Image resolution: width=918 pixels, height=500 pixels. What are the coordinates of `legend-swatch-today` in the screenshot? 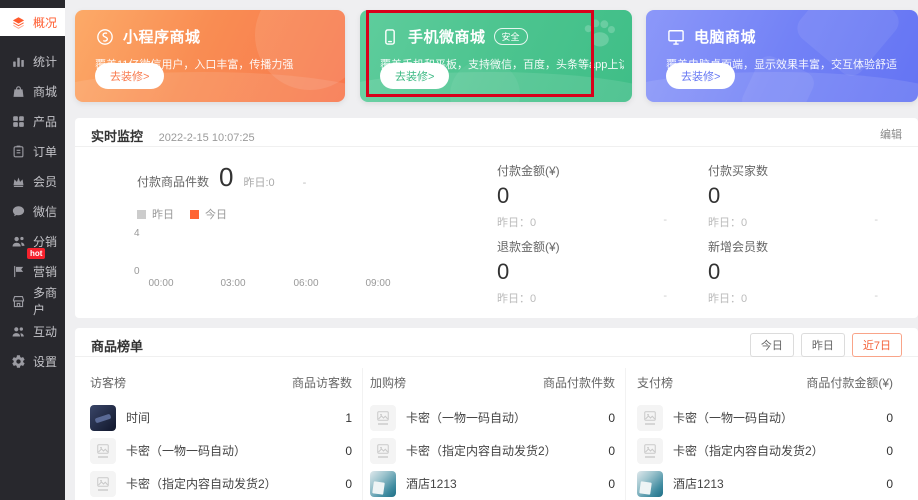 It's located at (194, 214).